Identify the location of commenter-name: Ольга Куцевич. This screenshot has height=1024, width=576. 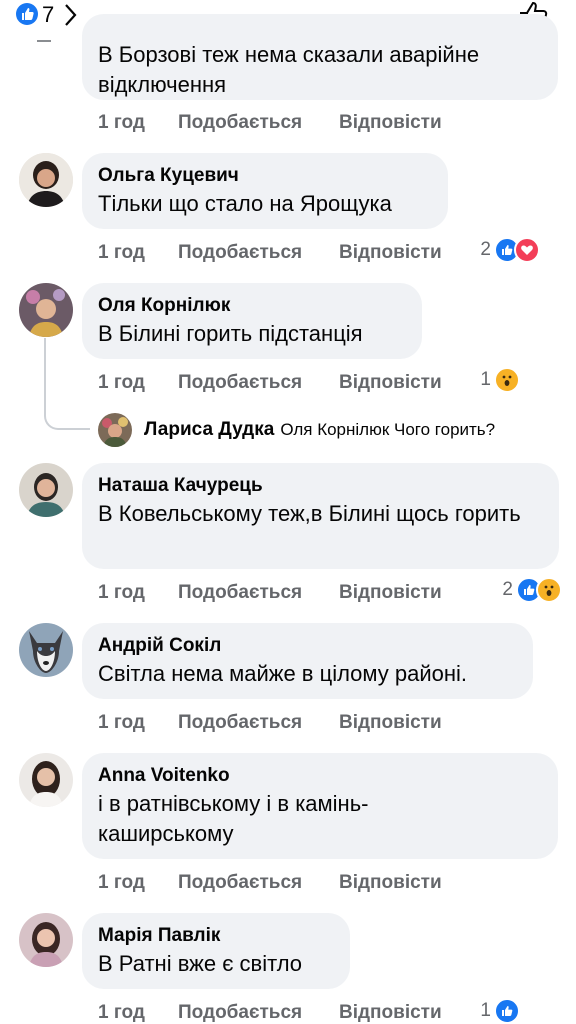
(264, 176).